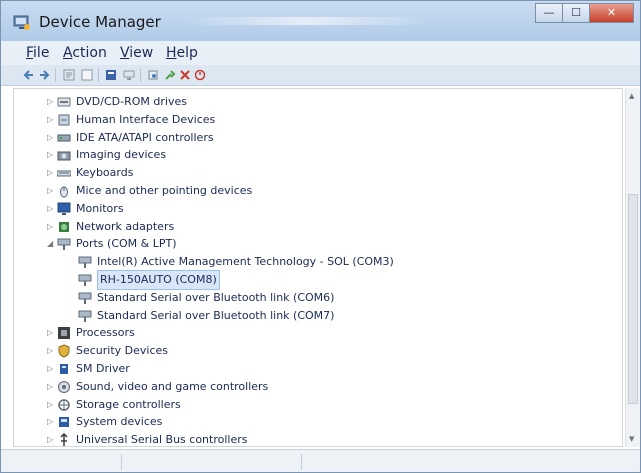  What do you see at coordinates (89, 53) in the screenshot?
I see `menu-action-label: ction` at bounding box center [89, 53].